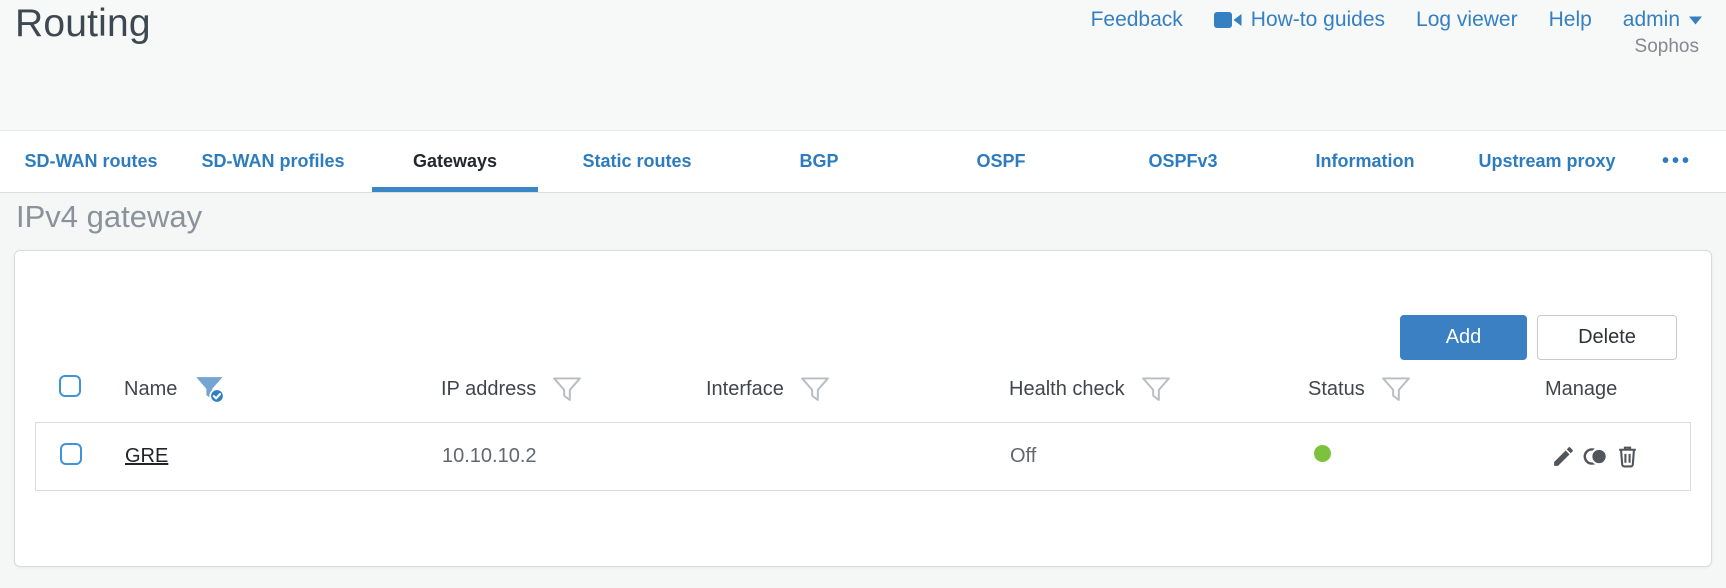  I want to click on clone-icon, so click(1595, 456).